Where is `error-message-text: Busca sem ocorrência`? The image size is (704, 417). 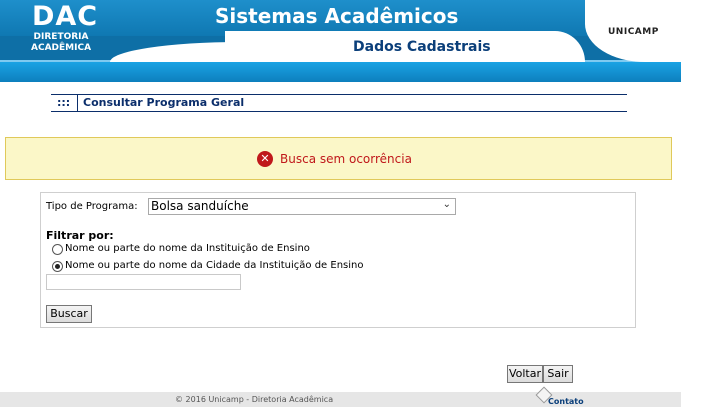
error-message-text: Busca sem ocorrência is located at coordinates (346, 159).